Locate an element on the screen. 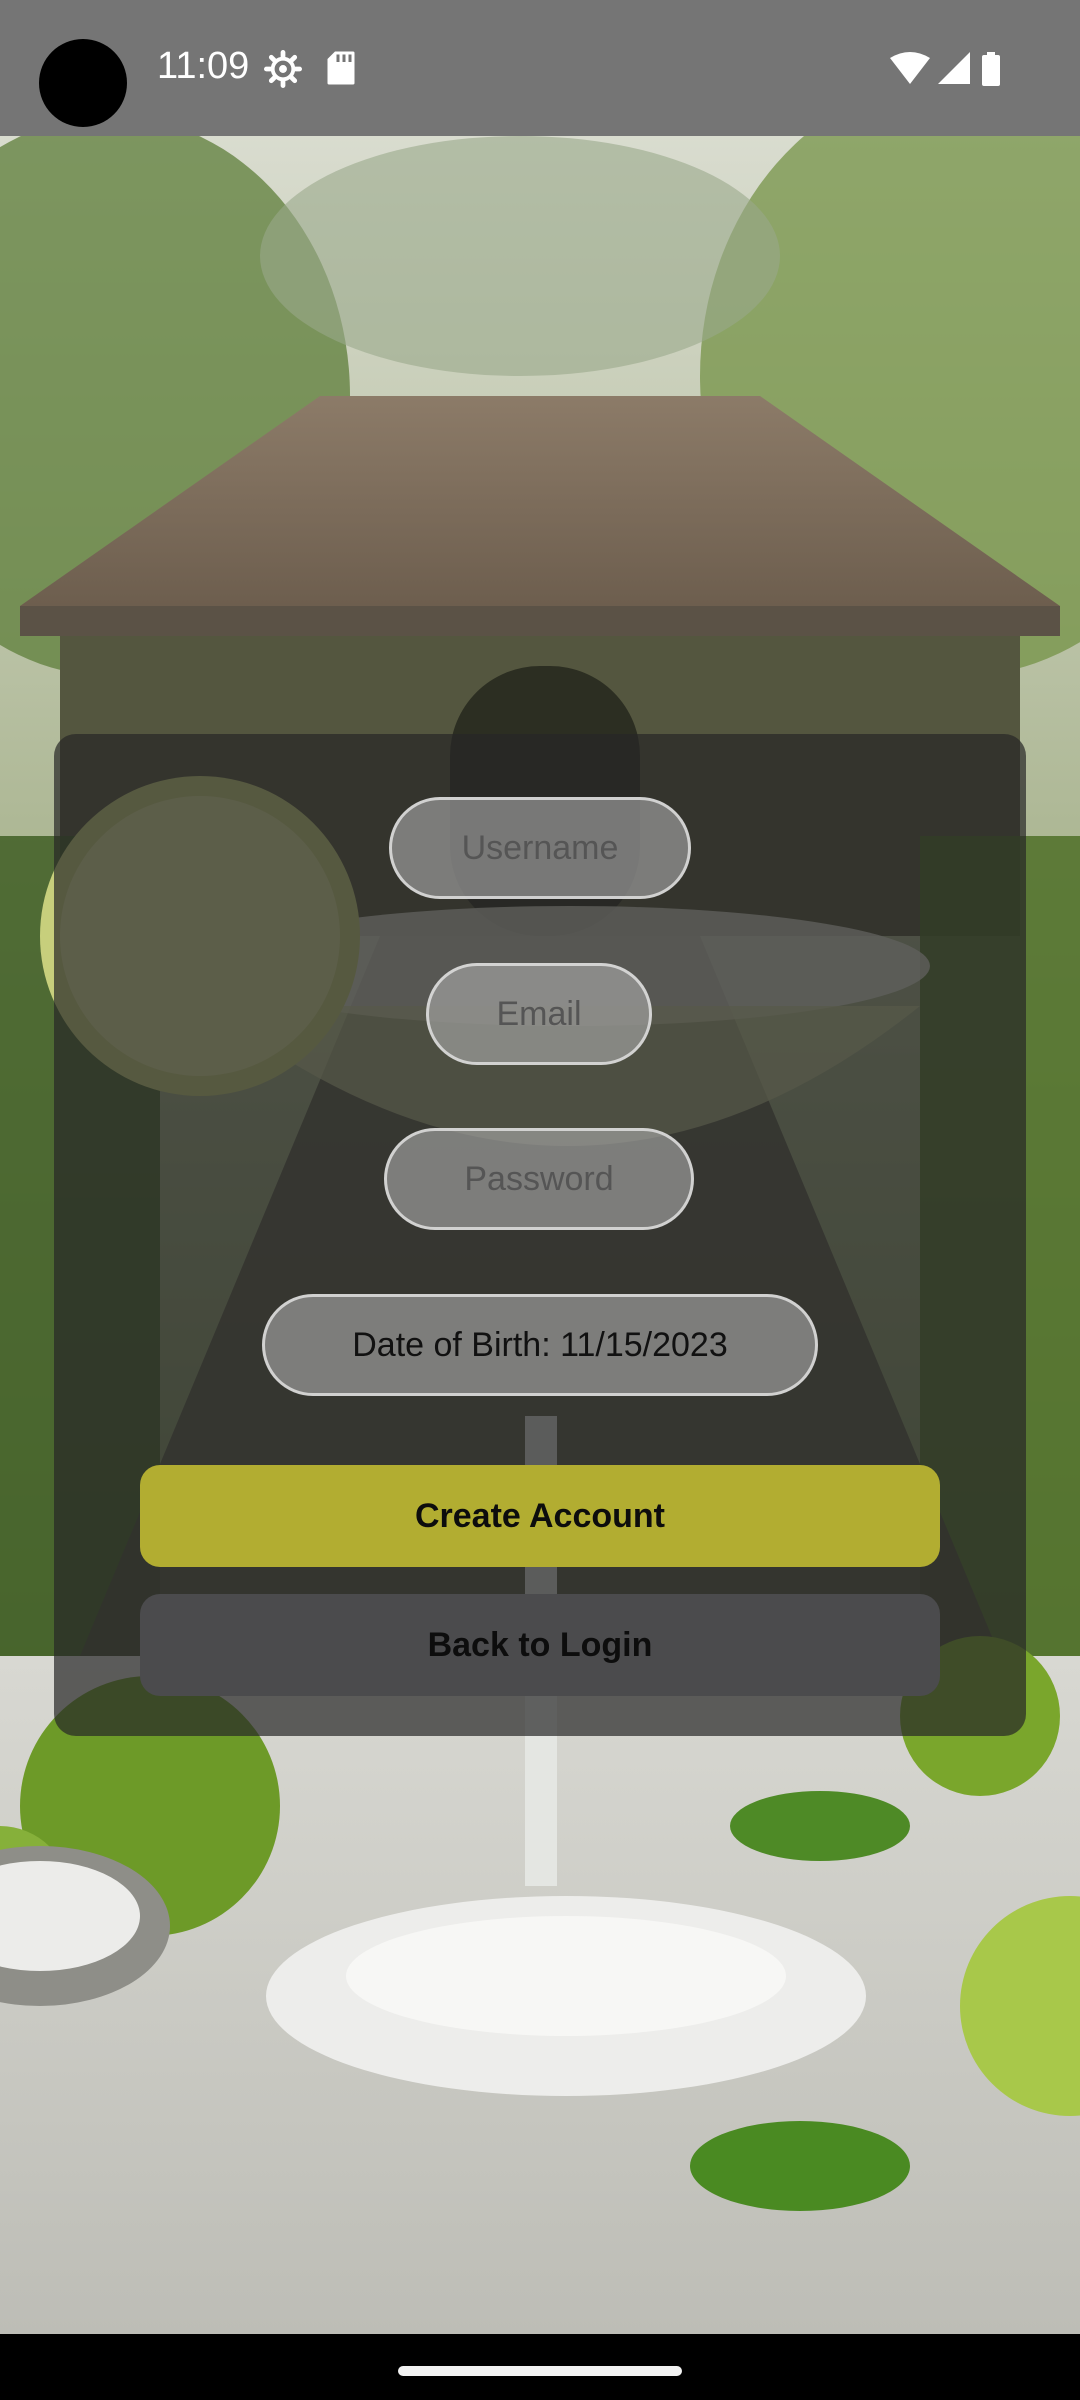 This screenshot has height=2400, width=1080. navigation-bar is located at coordinates (540, 2367).